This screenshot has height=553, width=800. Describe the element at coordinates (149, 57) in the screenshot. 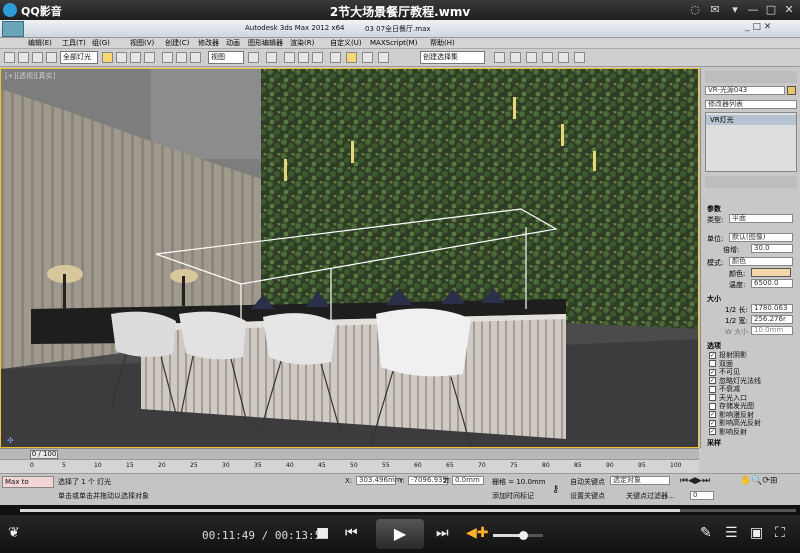

I see `window-crossing-icon` at that location.